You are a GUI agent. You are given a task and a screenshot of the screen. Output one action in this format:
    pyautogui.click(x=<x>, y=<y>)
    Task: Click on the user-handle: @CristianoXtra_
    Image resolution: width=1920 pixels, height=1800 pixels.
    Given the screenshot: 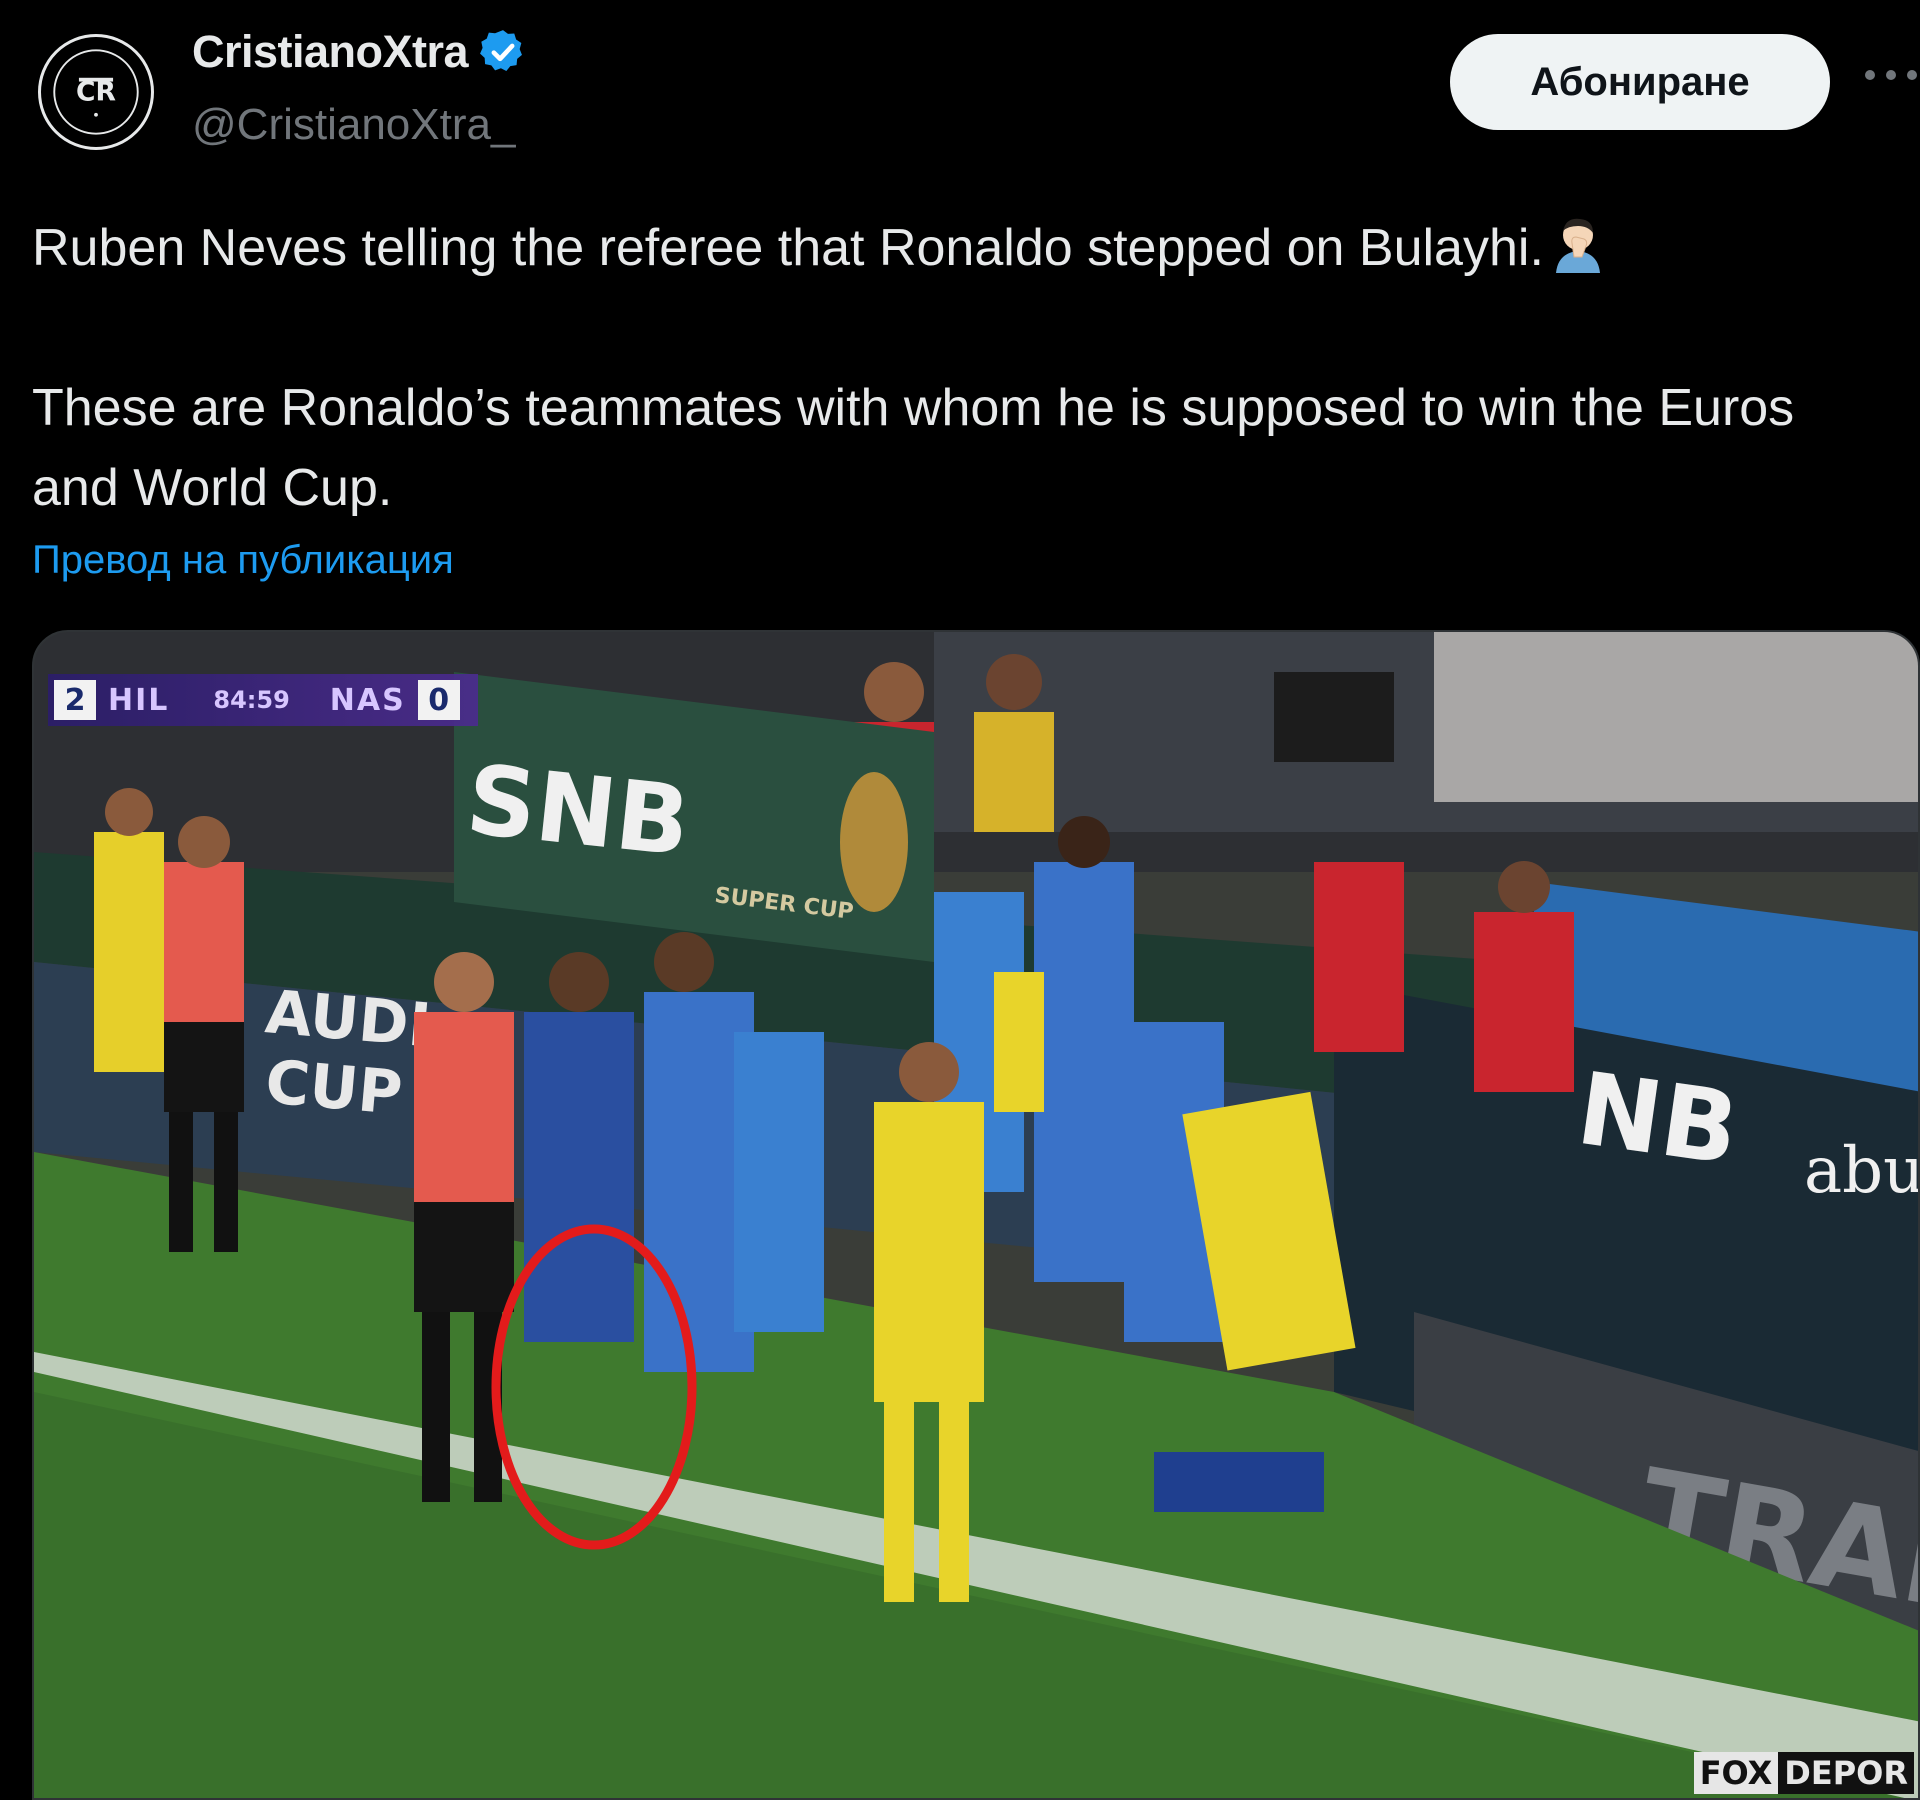 What is the action you would take?
    pyautogui.click(x=353, y=125)
    